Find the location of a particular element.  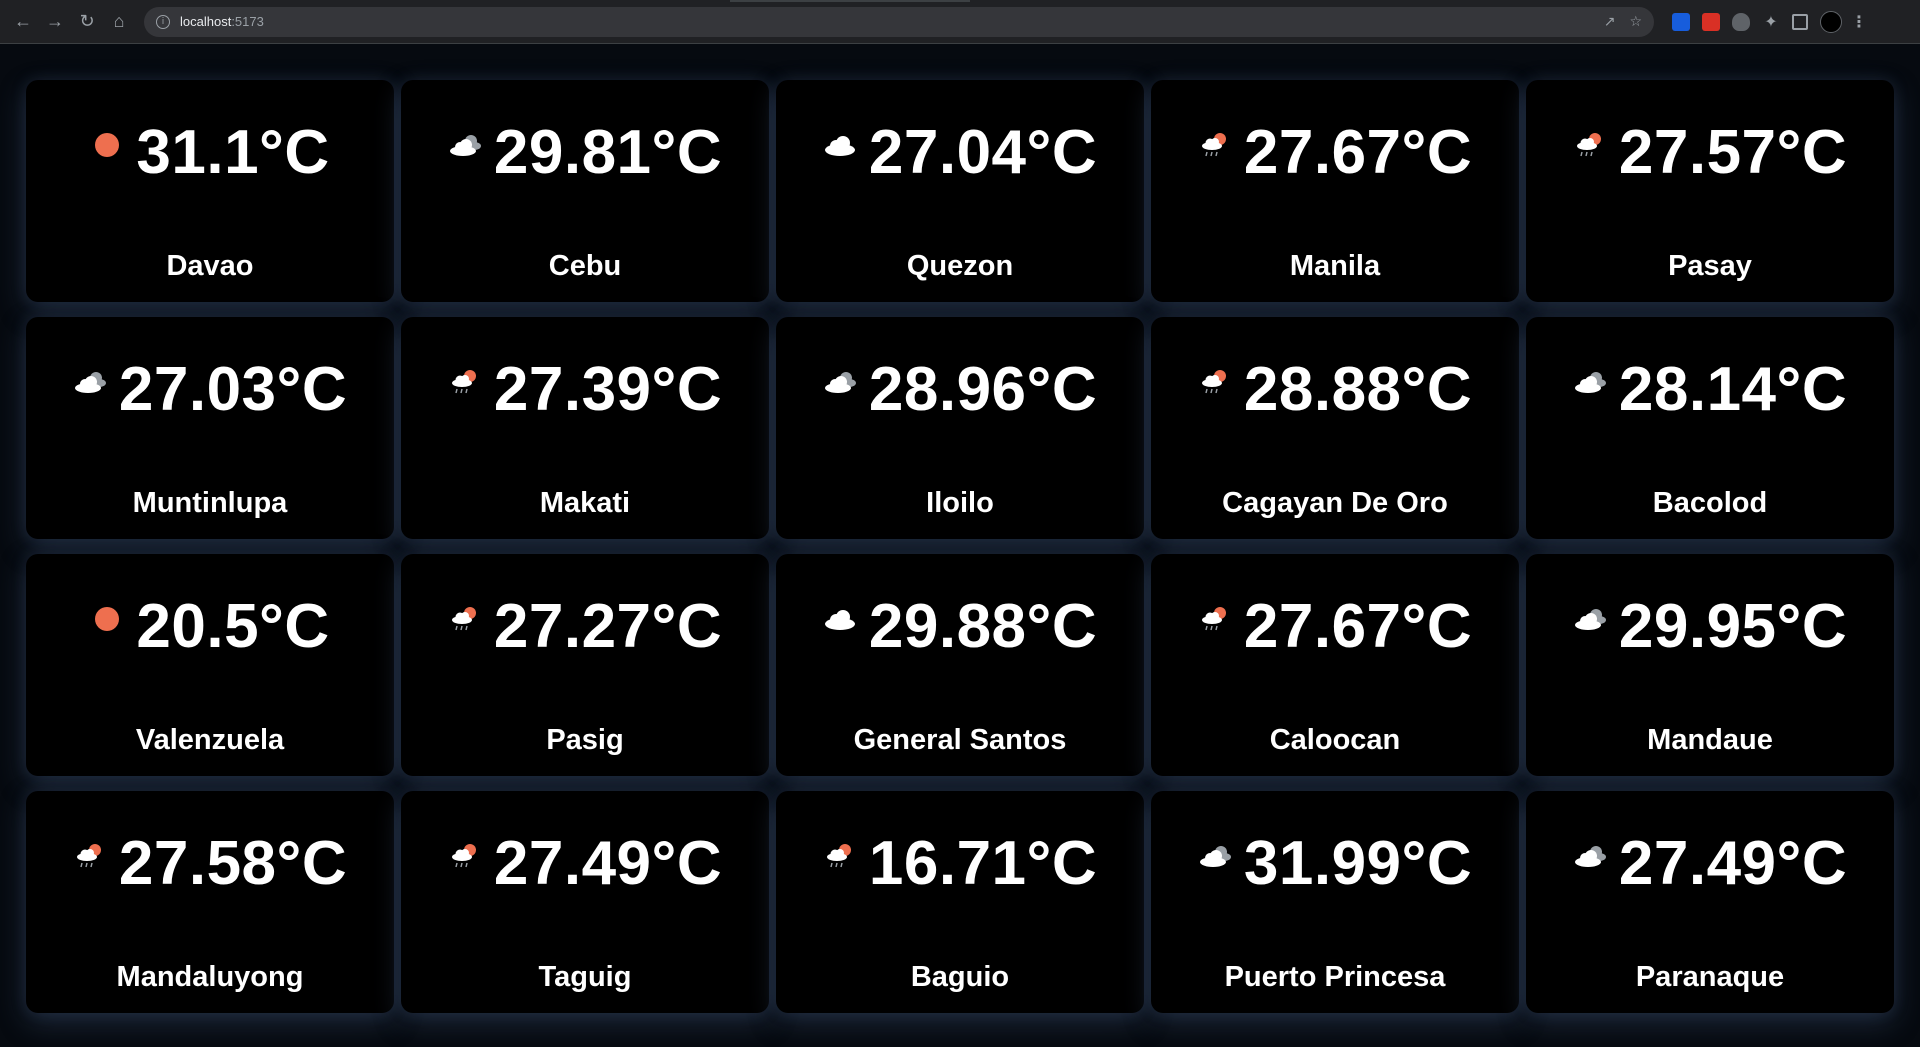

temperature-value: 29.88°C is located at coordinates (983, 626).